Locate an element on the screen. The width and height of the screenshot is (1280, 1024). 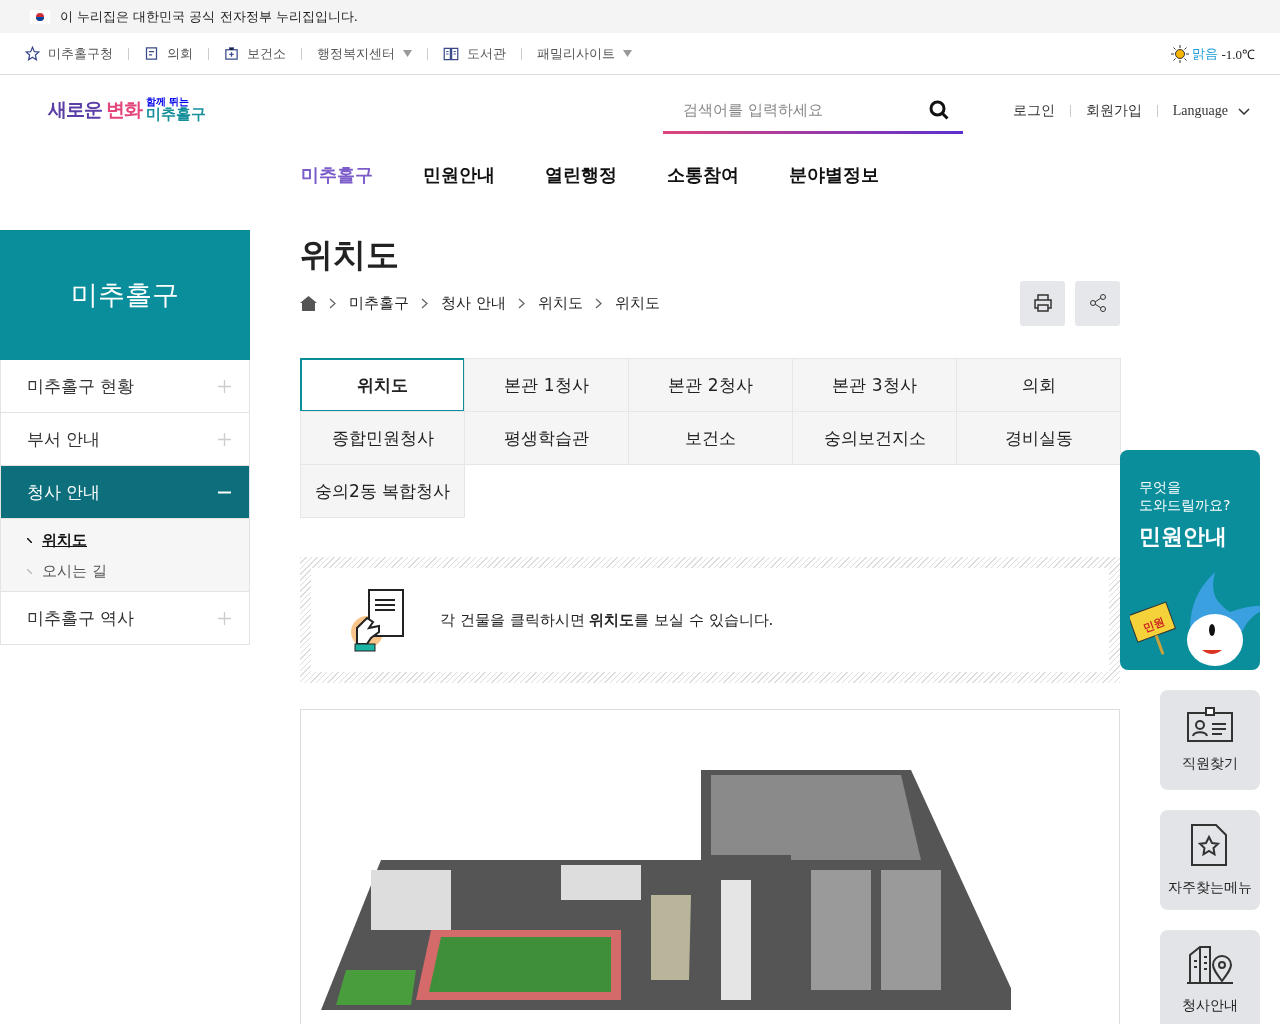
chevron-down-icon is located at coordinates (1244, 111).